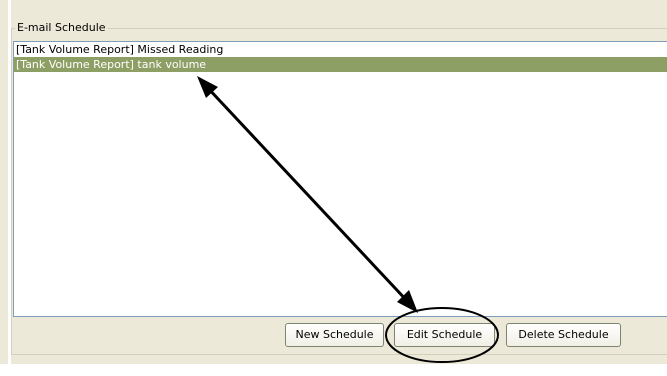 The height and width of the screenshot is (376, 667). What do you see at coordinates (442, 335) in the screenshot?
I see `highlight-ellipse` at bounding box center [442, 335].